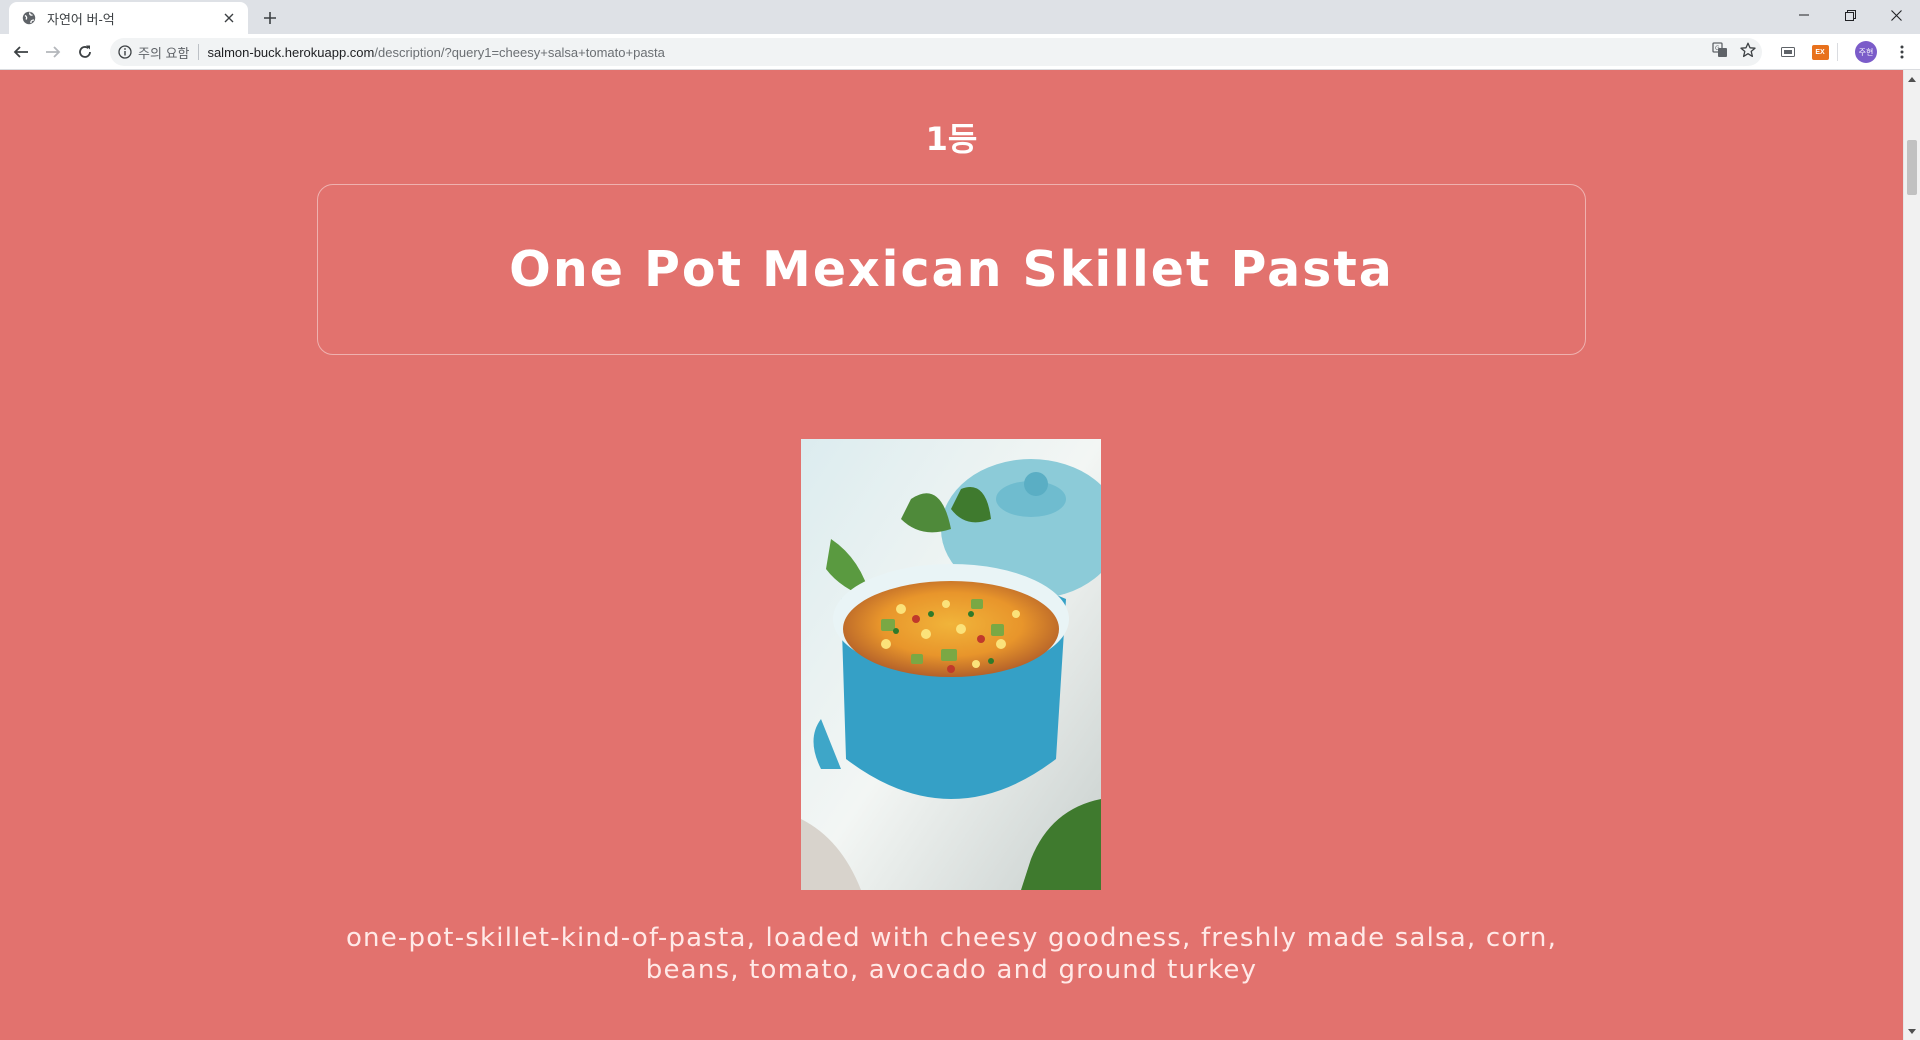  Describe the element at coordinates (1912, 78) in the screenshot. I see `scroll-up-icon` at that location.